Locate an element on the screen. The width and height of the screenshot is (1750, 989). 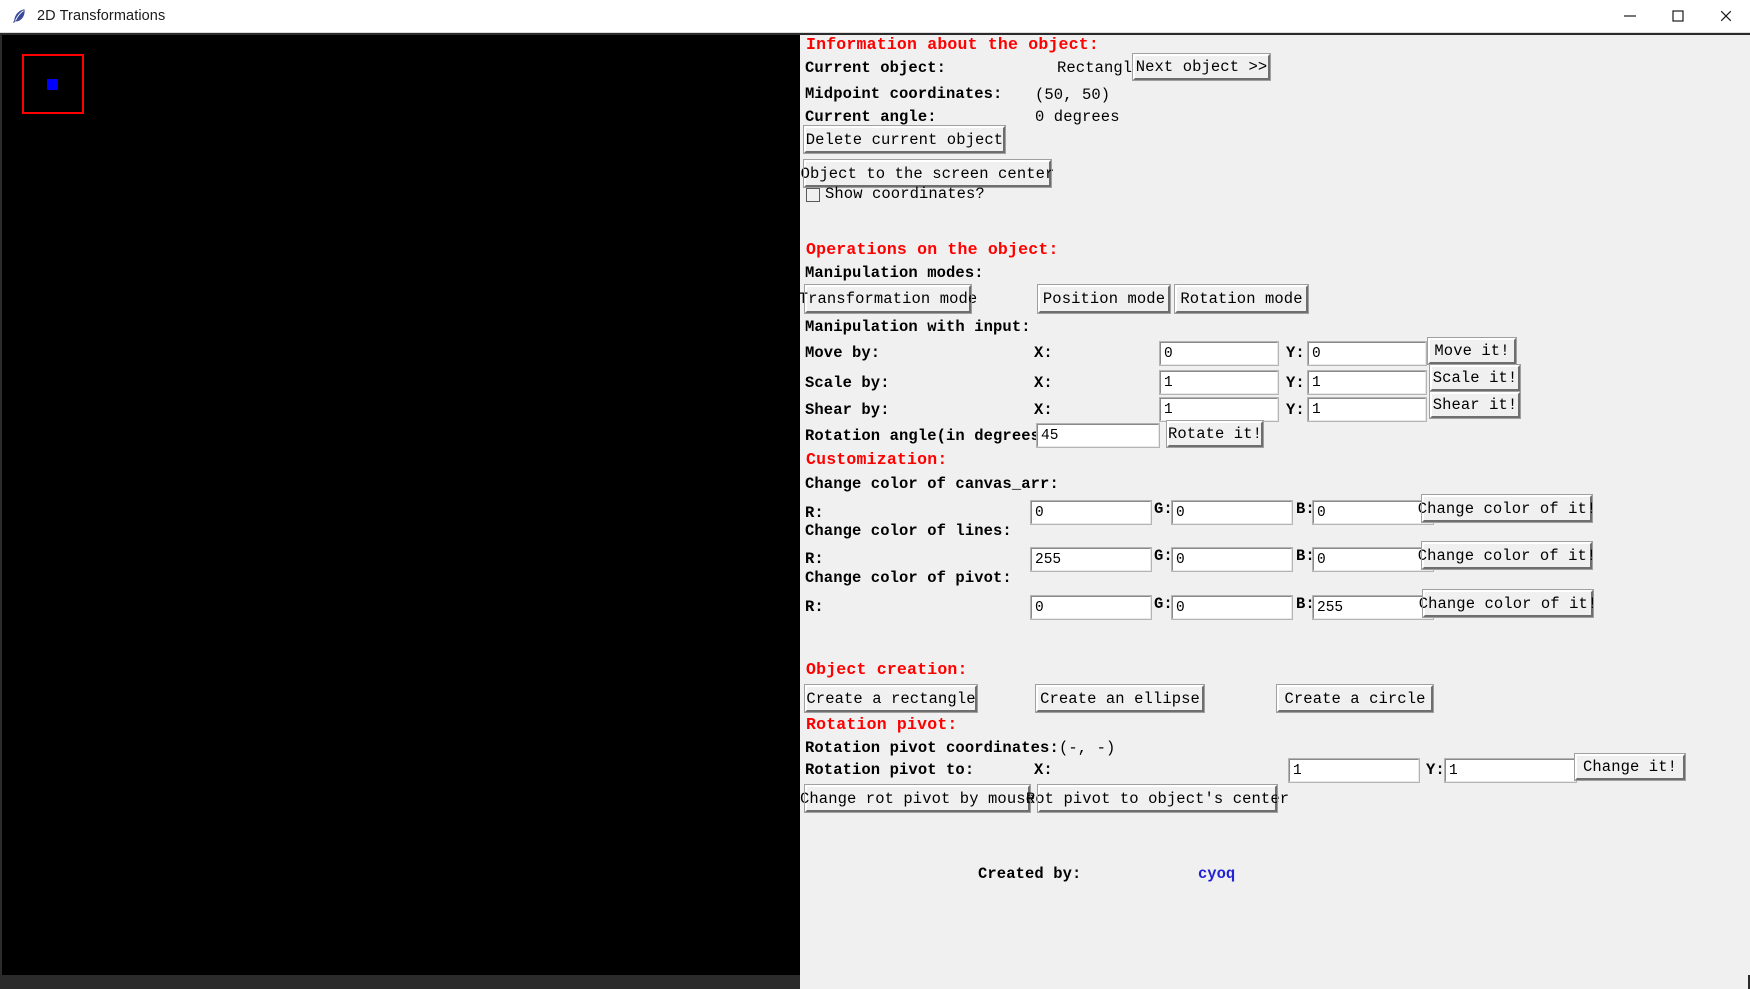
customization-heading: Customization: is located at coordinates (877, 459).